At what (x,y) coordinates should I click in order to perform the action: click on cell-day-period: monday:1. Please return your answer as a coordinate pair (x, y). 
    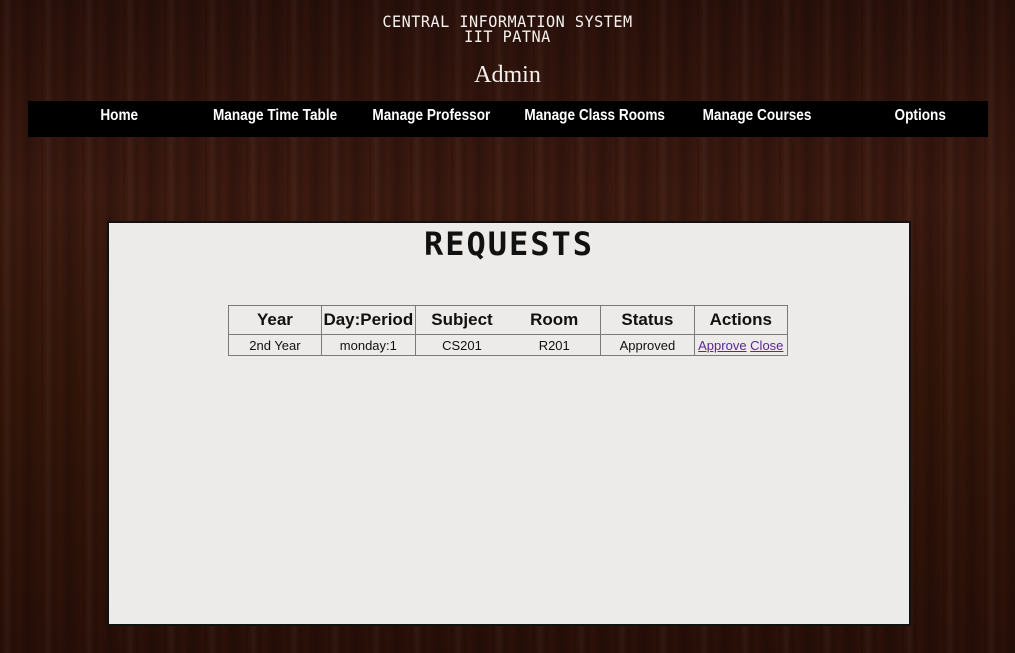
    Looking at the image, I should click on (368, 345).